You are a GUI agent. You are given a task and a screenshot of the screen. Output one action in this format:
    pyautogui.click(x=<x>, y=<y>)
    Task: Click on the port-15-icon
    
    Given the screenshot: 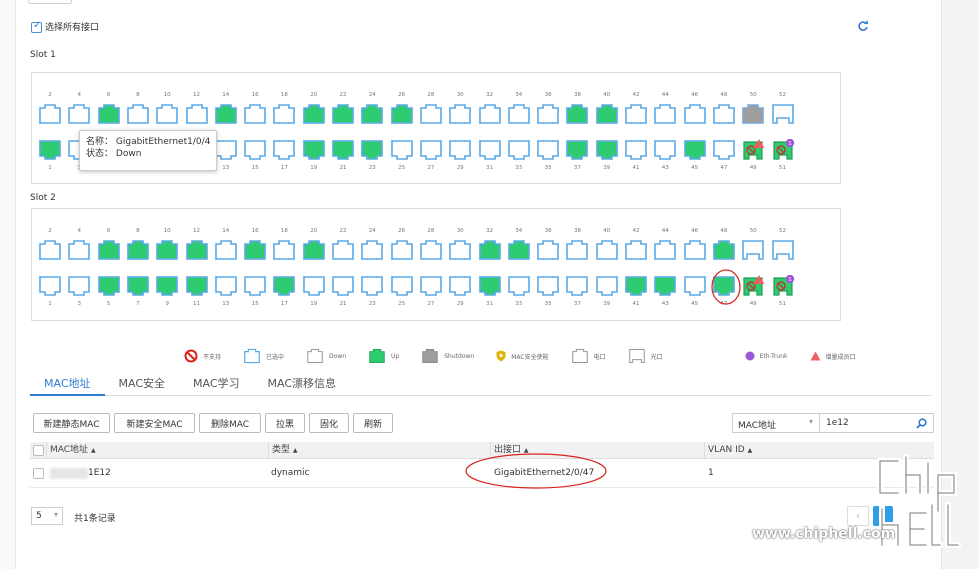 What is the action you would take?
    pyautogui.click(x=255, y=150)
    